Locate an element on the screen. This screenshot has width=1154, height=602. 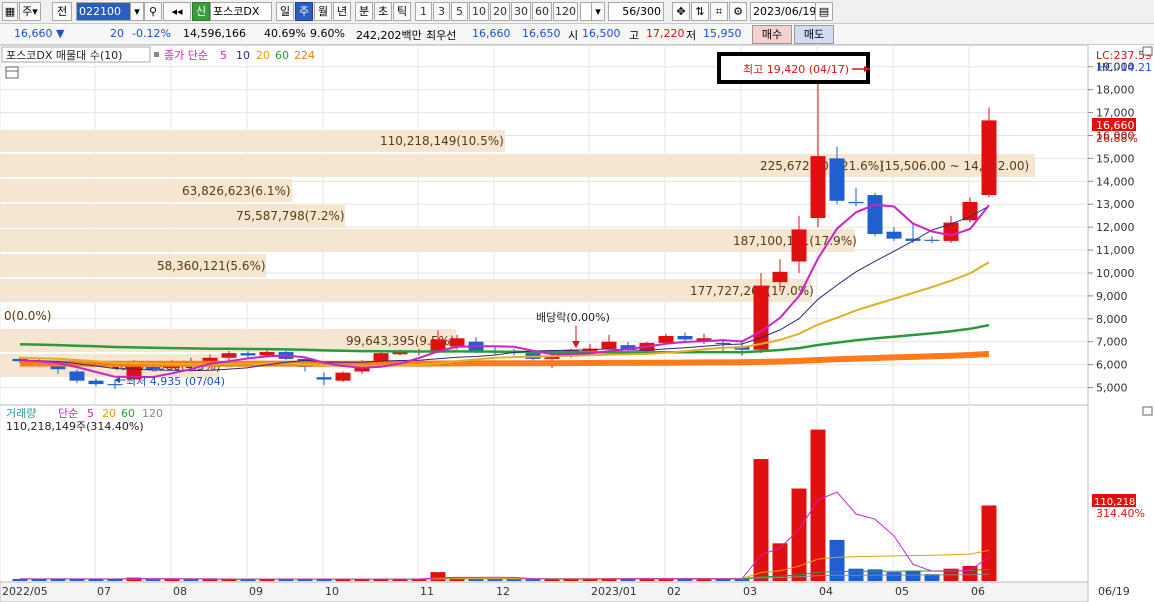
ma-period-60: 60 is located at coordinates (282, 55).